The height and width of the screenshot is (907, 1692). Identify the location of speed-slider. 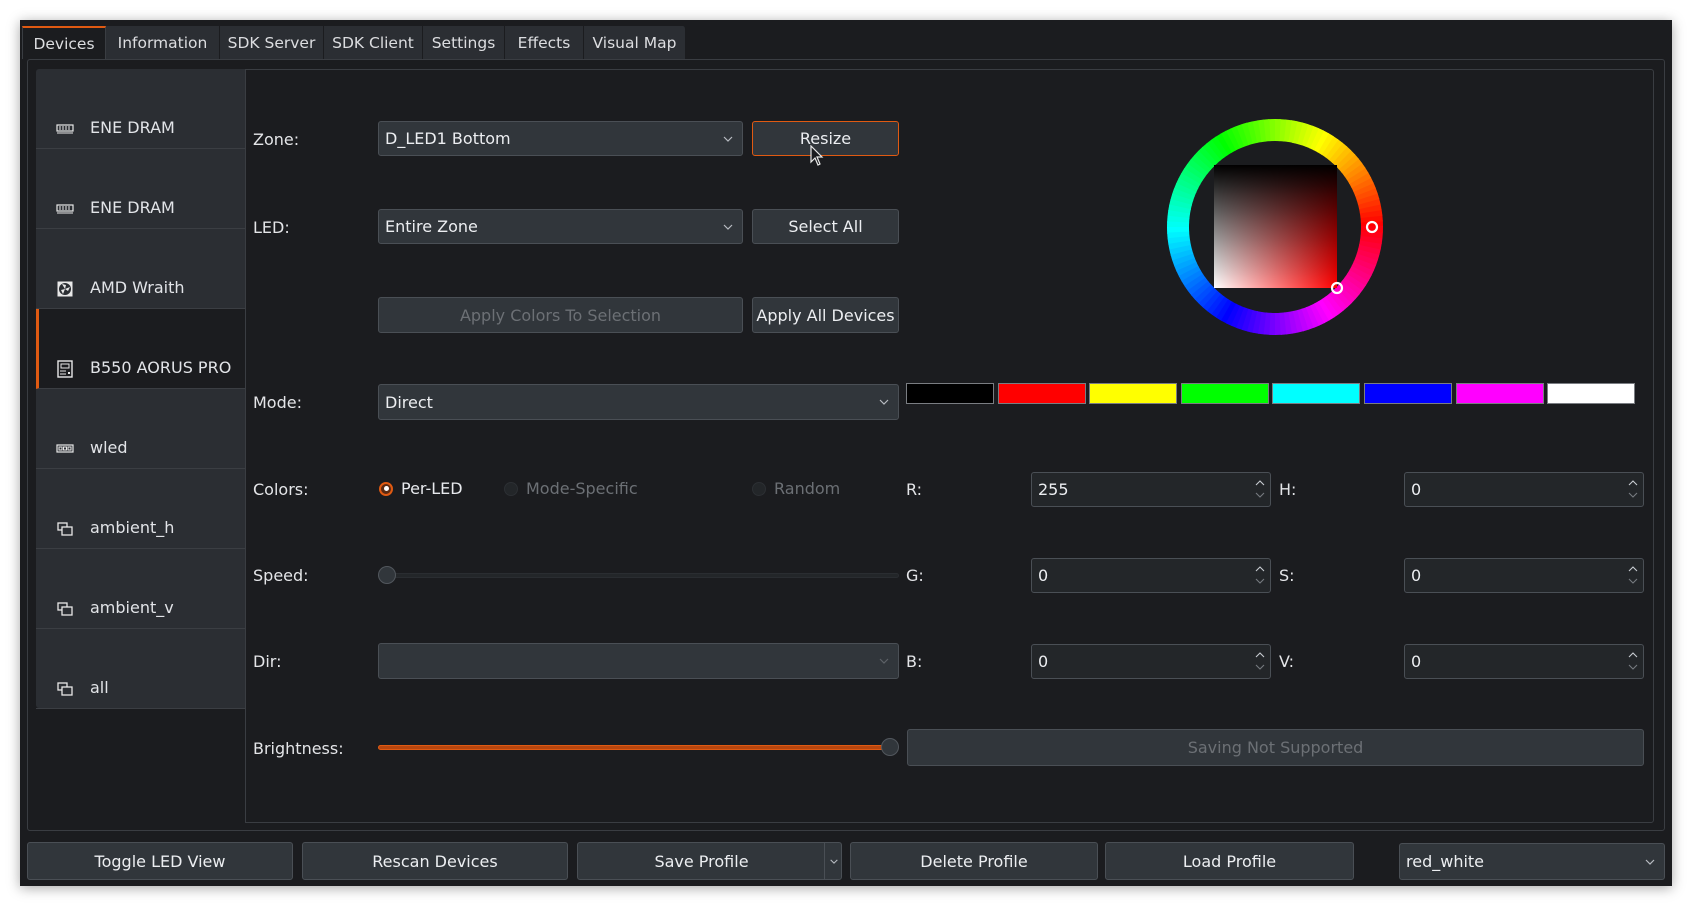
(638, 575).